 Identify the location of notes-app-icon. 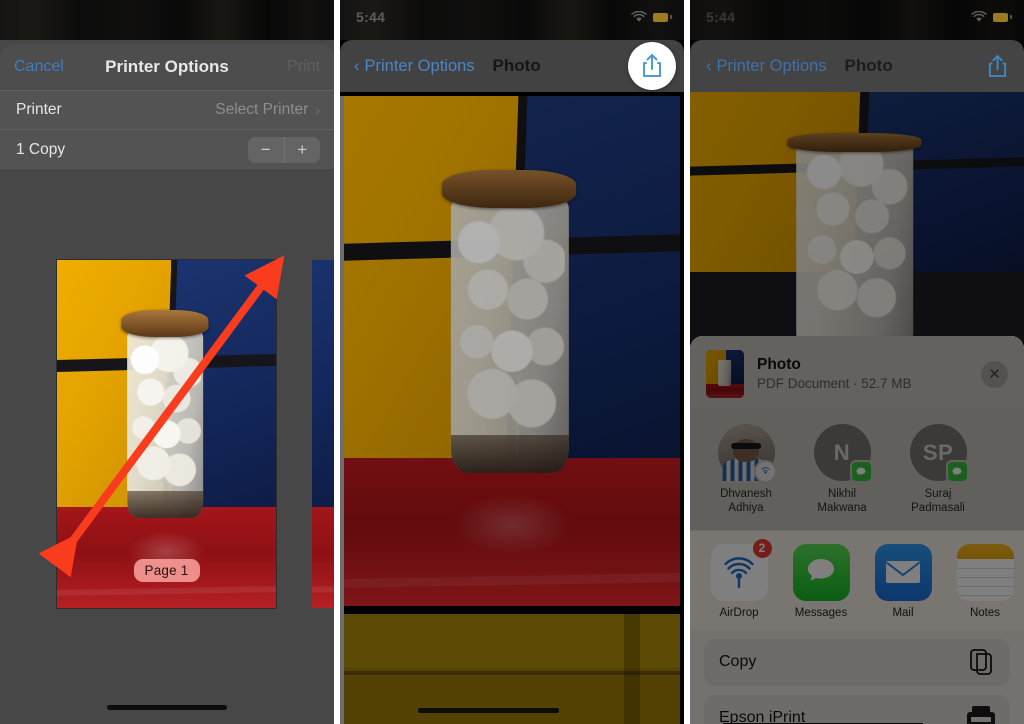
(985, 572).